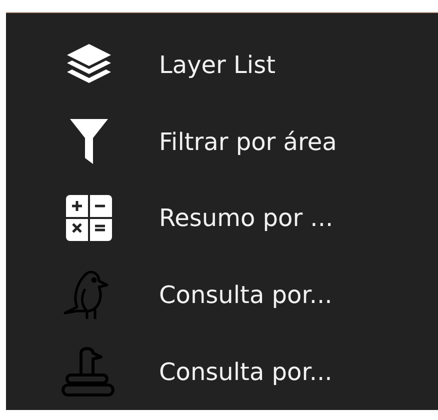 Image resolution: width=438 pixels, height=420 pixels. I want to click on menu-item: Layer List, so click(217, 65).